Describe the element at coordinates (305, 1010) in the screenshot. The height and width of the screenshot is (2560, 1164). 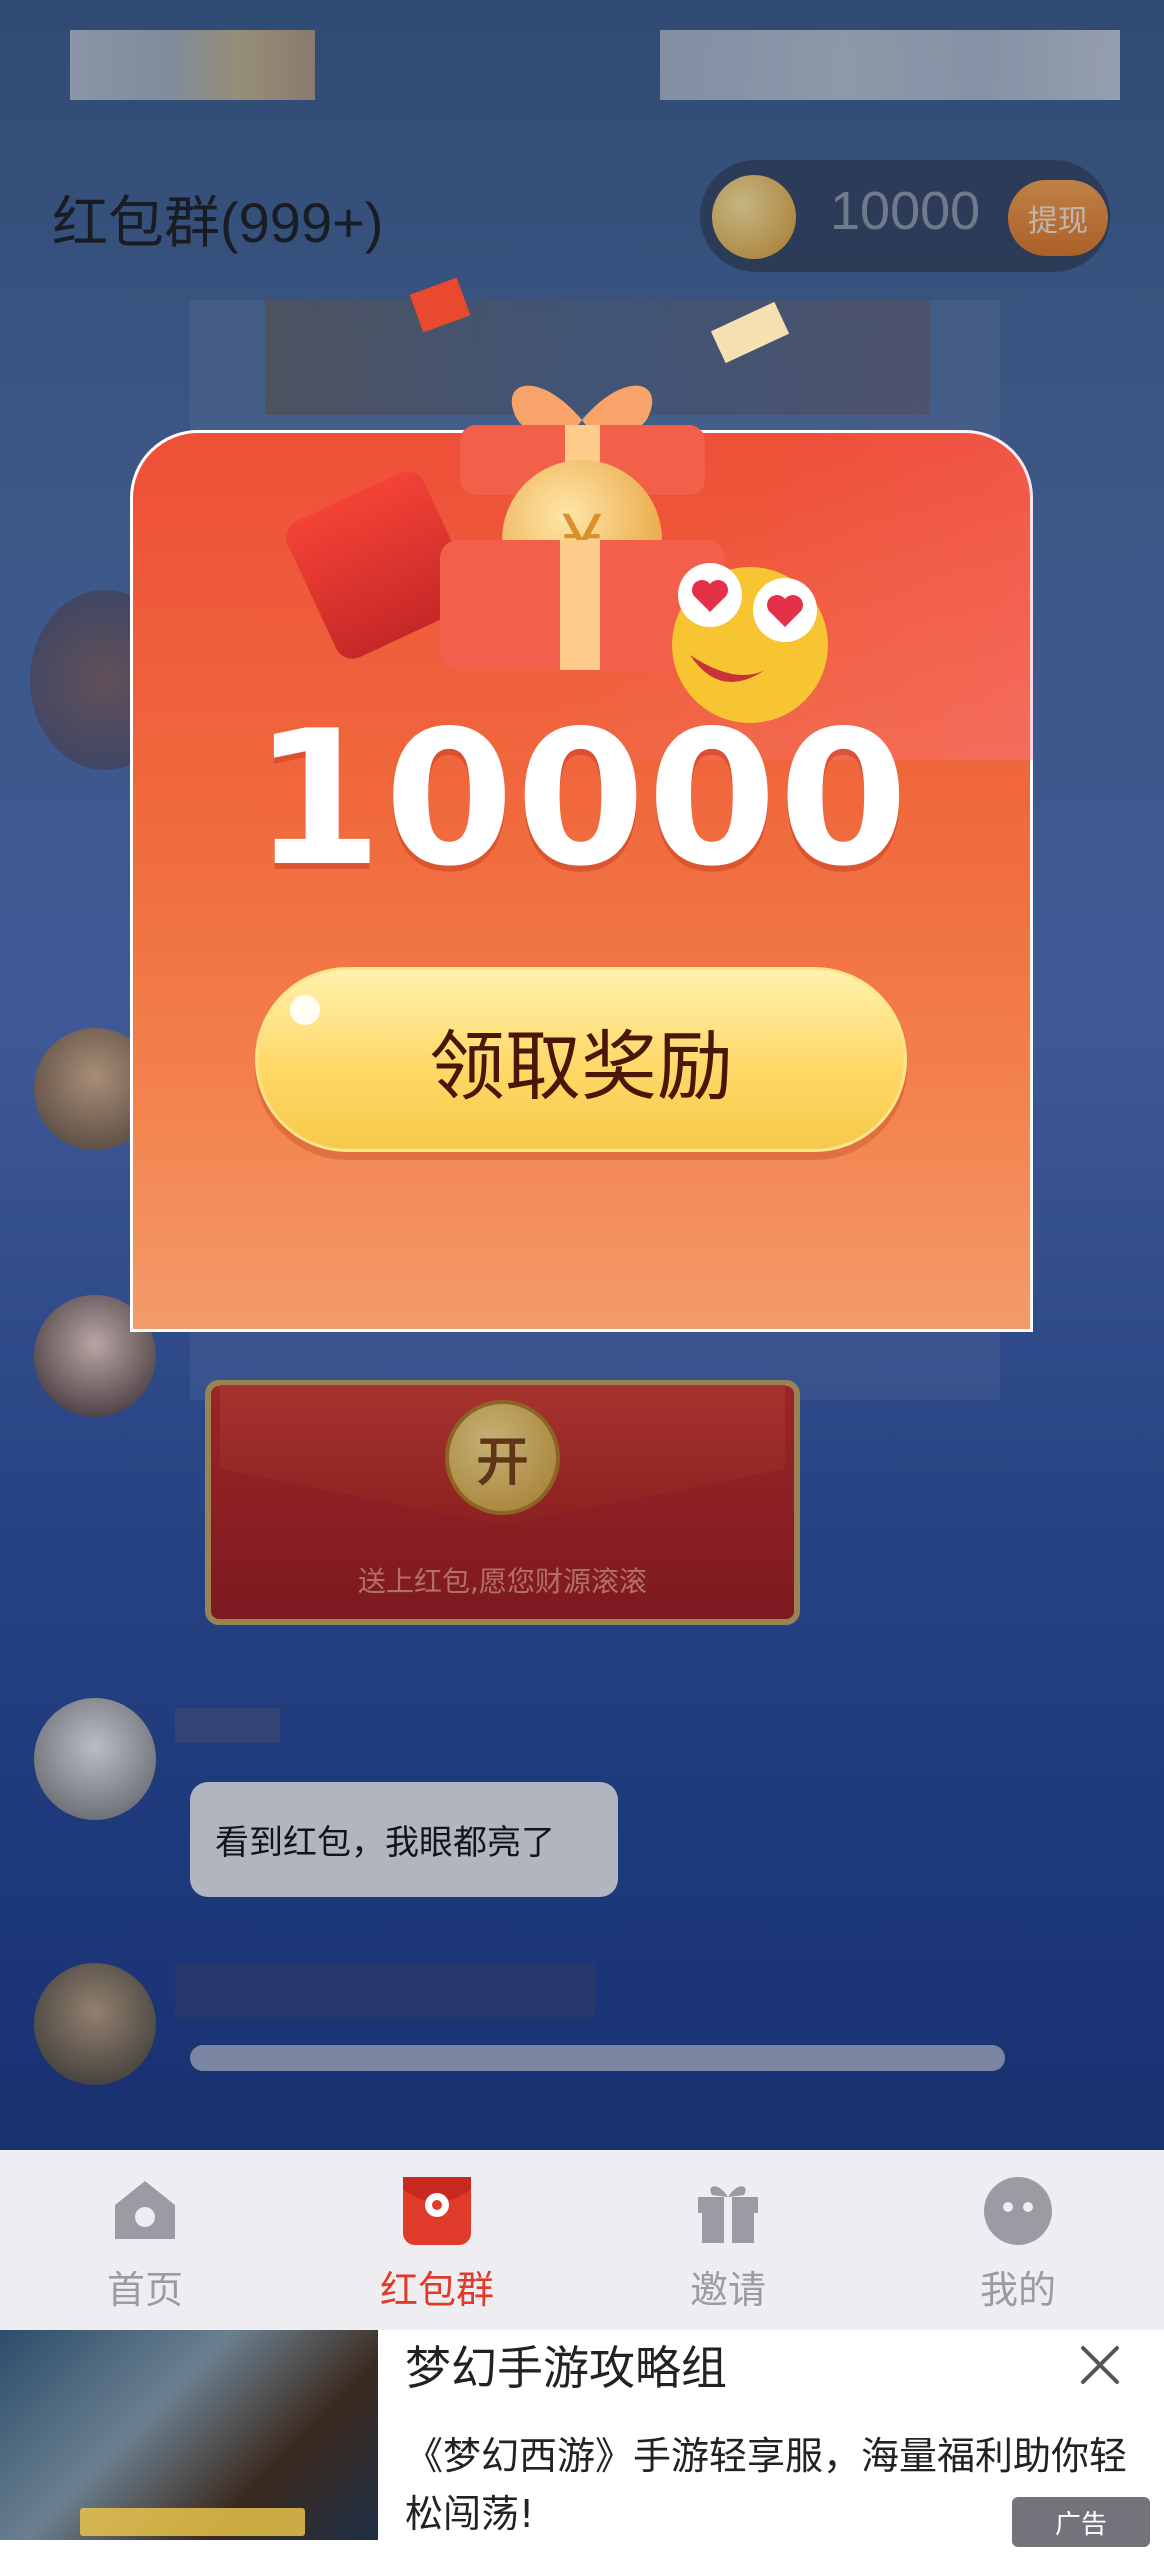
I see `button-shine` at that location.